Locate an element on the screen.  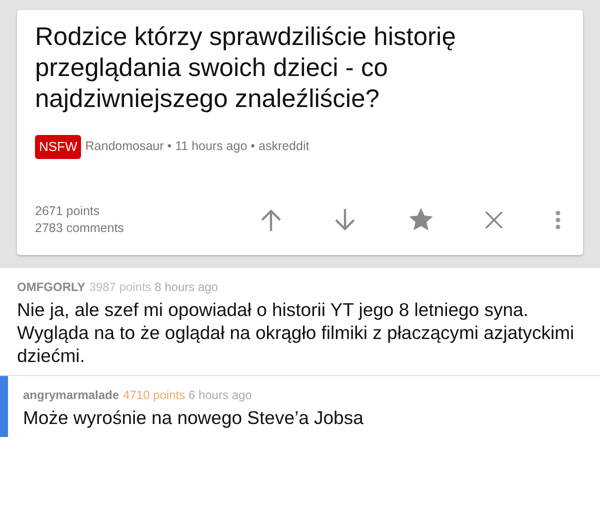
comment-points: 4710 points is located at coordinates (154, 395).